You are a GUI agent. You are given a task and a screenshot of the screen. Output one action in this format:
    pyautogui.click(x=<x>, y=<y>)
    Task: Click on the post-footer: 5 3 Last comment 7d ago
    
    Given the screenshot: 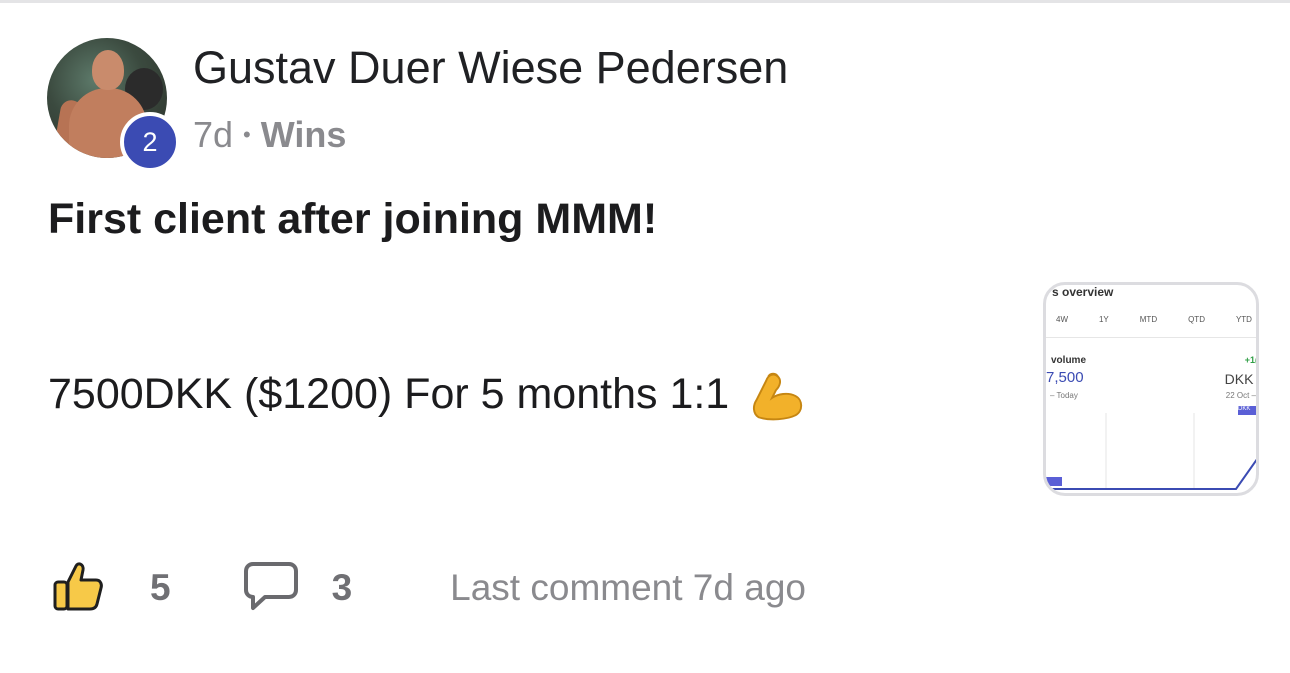 What is the action you would take?
    pyautogui.click(x=429, y=588)
    